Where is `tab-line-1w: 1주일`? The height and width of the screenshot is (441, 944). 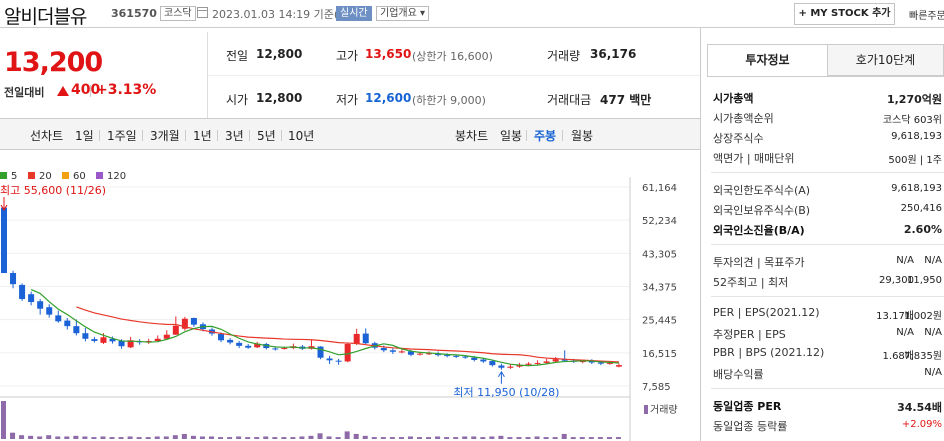 tab-line-1w: 1주일 is located at coordinates (122, 135).